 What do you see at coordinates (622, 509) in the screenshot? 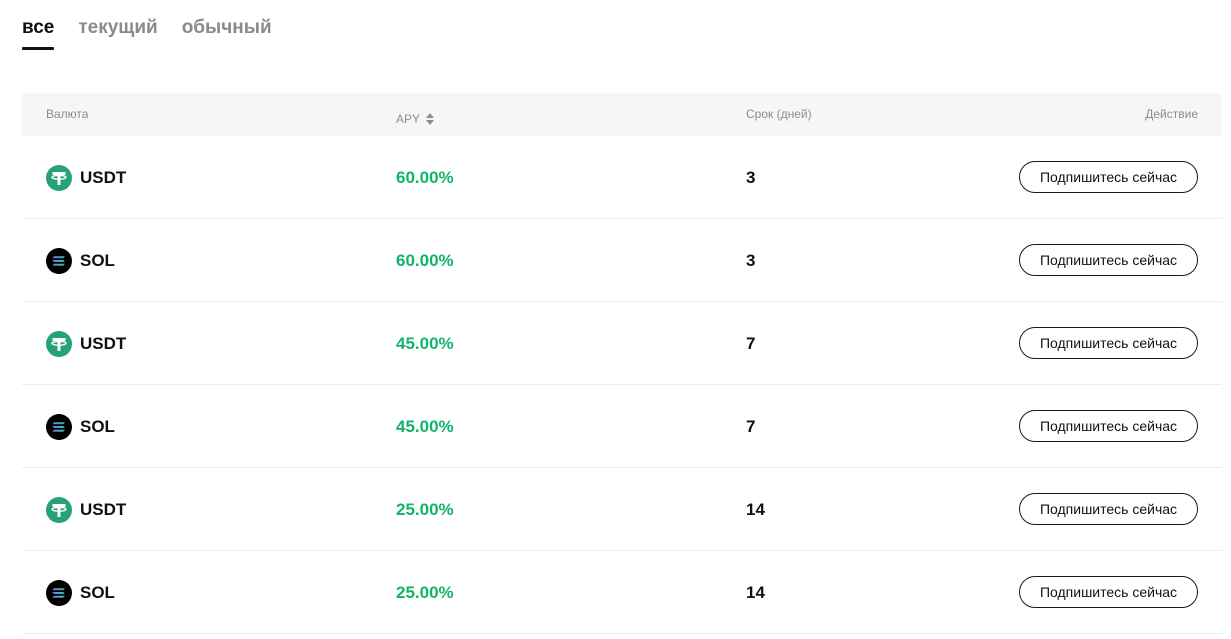
I see `table-row: USDT 25.00% 14 Подпишитесь сейчас` at bounding box center [622, 509].